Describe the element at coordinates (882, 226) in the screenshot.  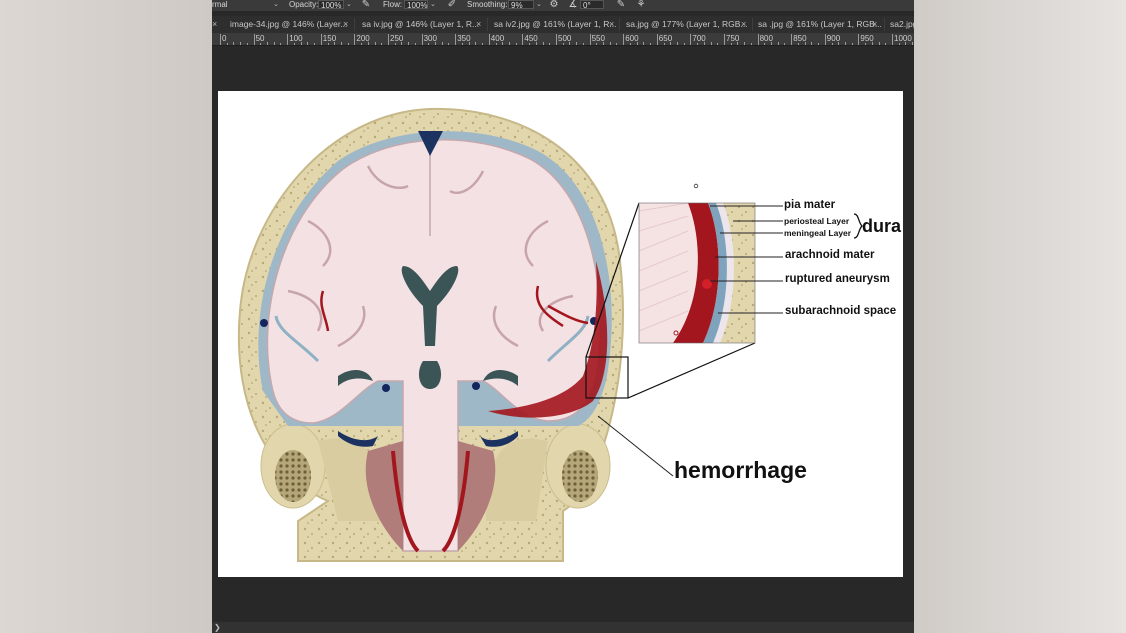
I see `label-dura: dura` at that location.